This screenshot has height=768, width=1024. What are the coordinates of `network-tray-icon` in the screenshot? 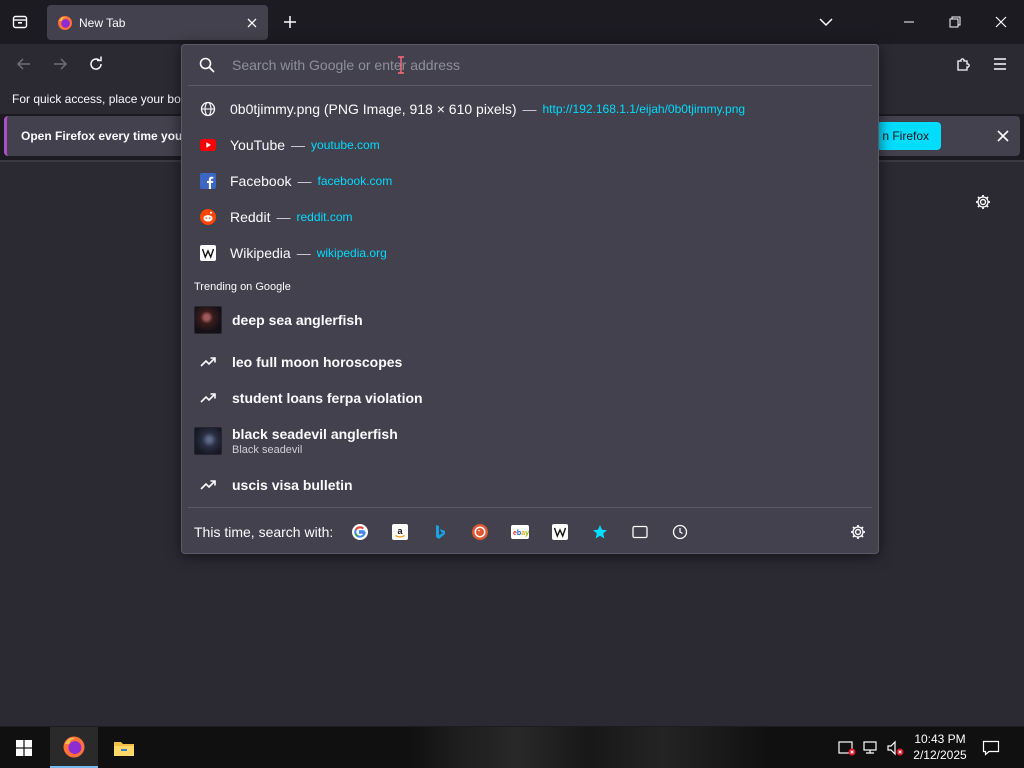 It's located at (871, 748).